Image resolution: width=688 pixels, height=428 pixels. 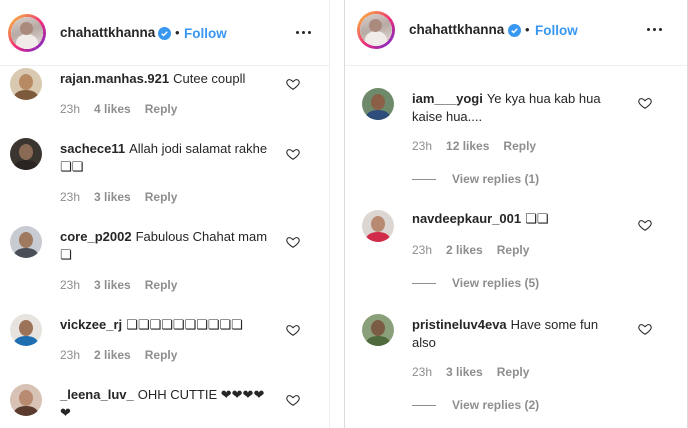 What do you see at coordinates (162, 403) in the screenshot?
I see `comment-text: _leena_luv_ OHH CUTTIE ❤❤❤❤ ❤` at bounding box center [162, 403].